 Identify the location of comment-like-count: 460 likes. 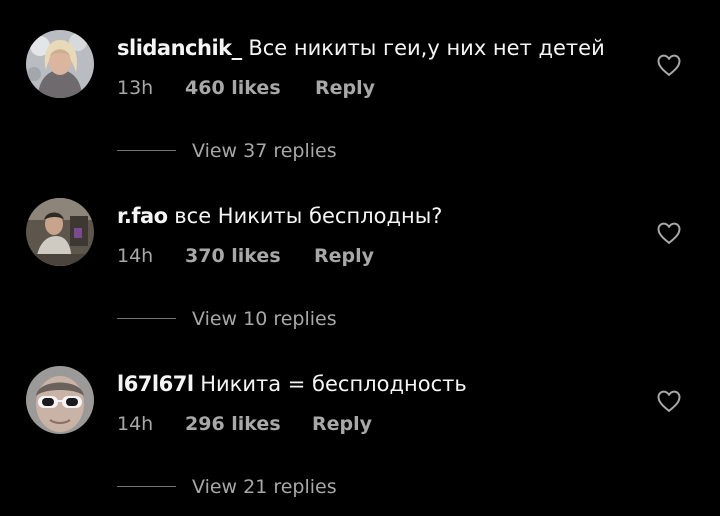
(233, 88).